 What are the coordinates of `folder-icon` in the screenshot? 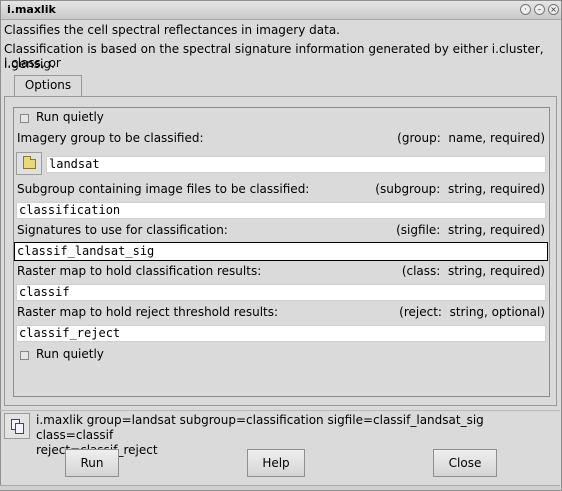 It's located at (29, 162).